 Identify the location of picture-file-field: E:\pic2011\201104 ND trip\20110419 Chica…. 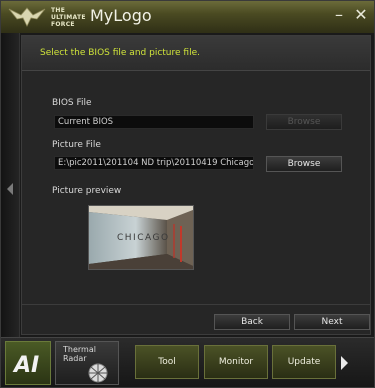
(154, 163).